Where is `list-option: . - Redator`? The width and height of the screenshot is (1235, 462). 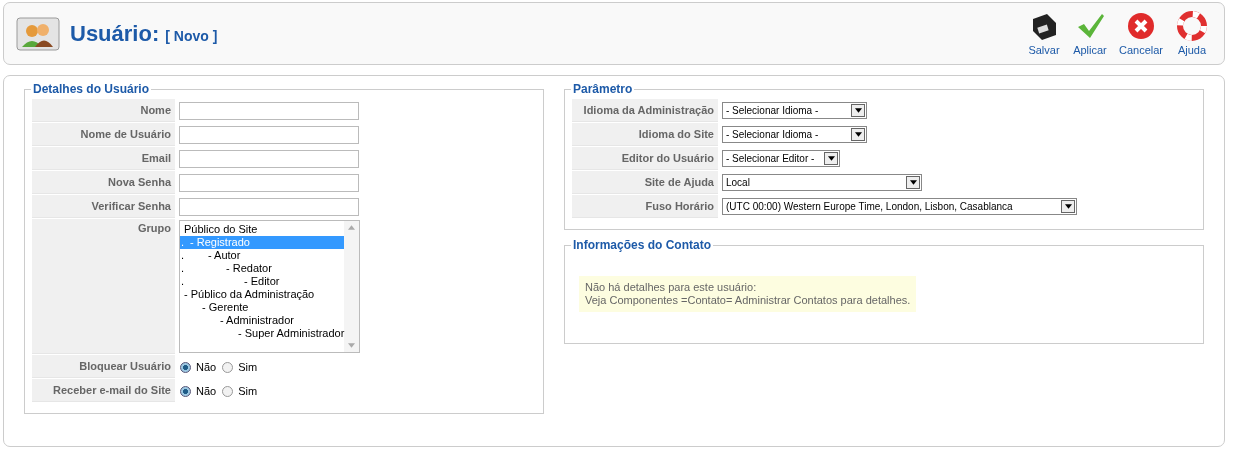 list-option: . - Redator is located at coordinates (262, 268).